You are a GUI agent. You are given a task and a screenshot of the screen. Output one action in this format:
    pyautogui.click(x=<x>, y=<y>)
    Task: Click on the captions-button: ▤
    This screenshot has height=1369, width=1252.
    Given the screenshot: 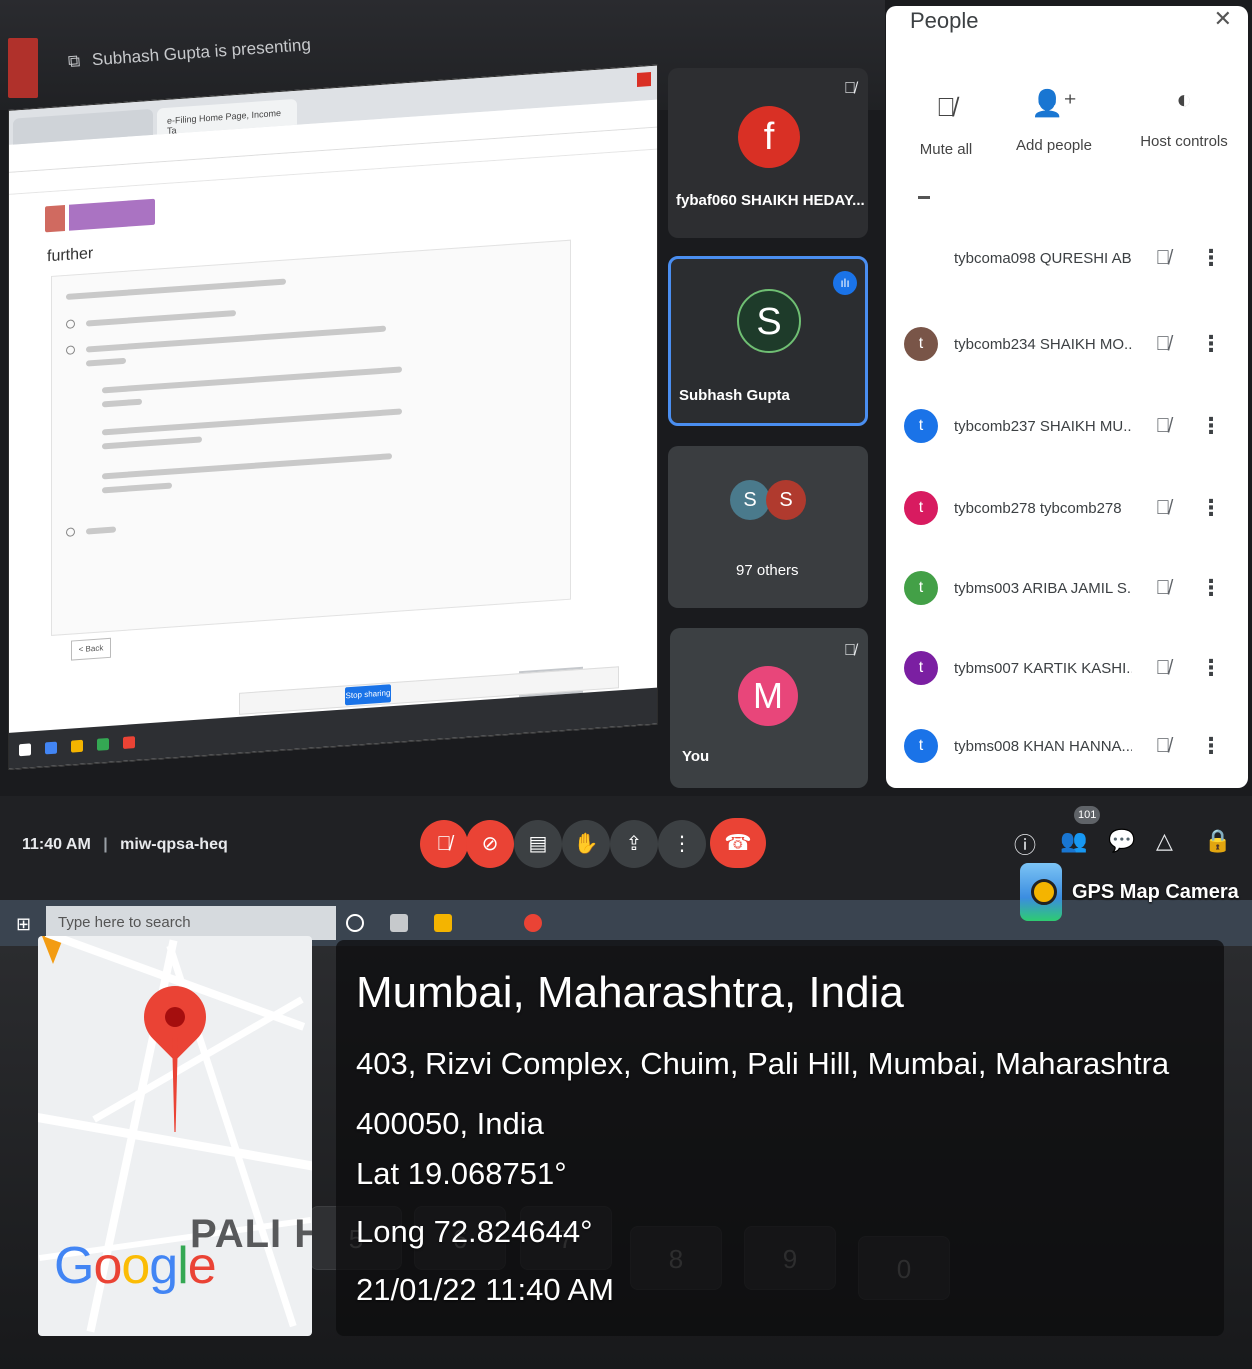 What is the action you would take?
    pyautogui.click(x=538, y=844)
    